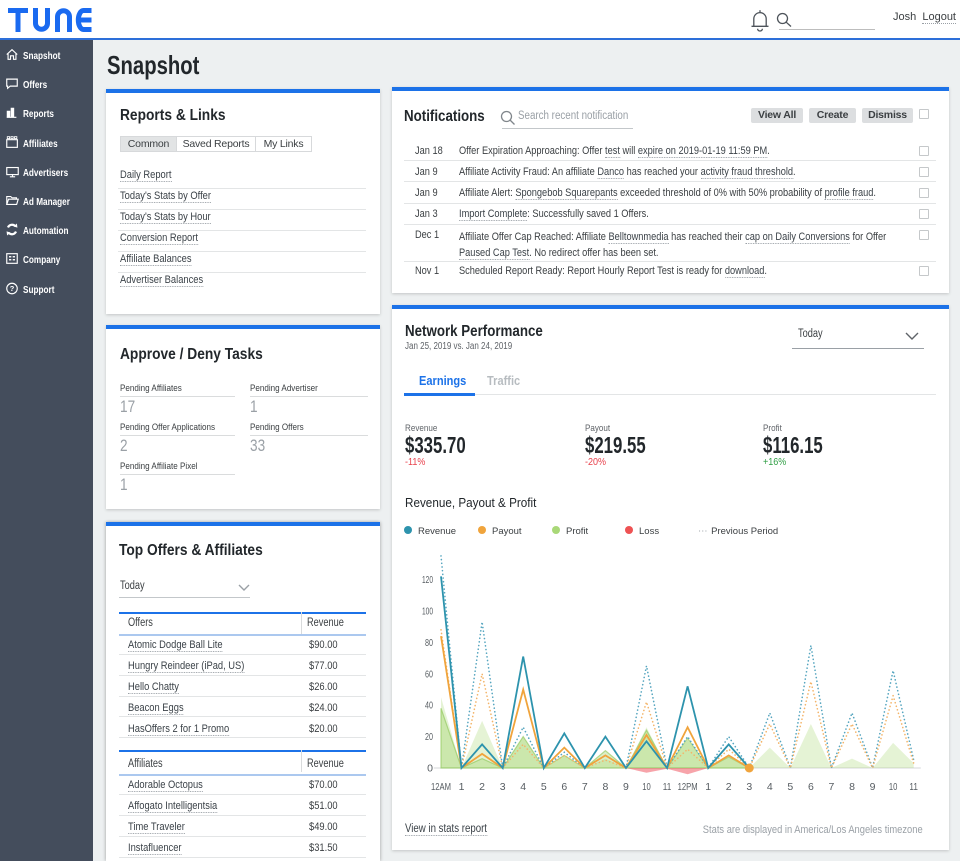  I want to click on svg-text: 20, so click(429, 737).